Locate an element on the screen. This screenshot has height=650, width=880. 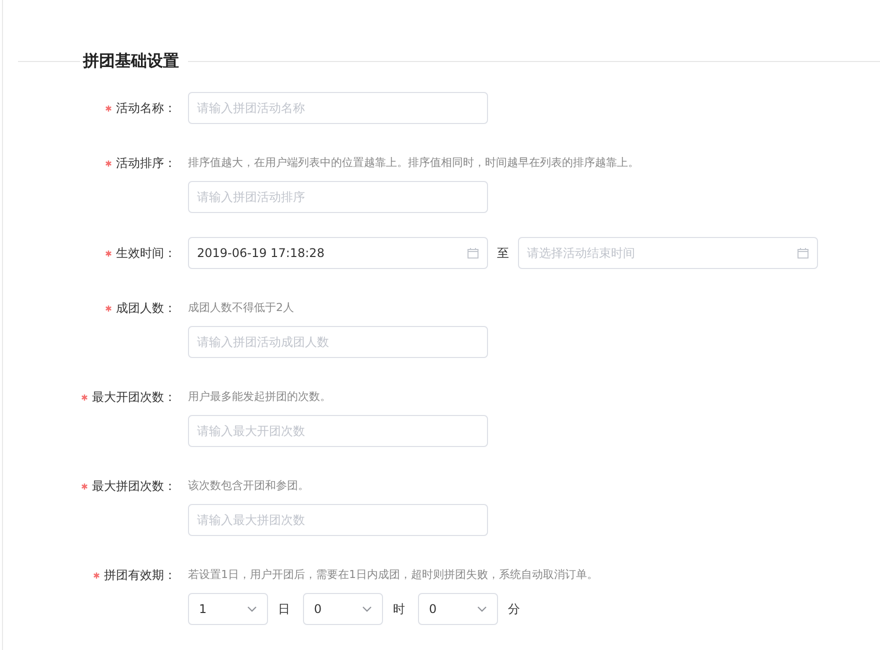
field-hint: 该次数包含开团和参团。 is located at coordinates (249, 486).